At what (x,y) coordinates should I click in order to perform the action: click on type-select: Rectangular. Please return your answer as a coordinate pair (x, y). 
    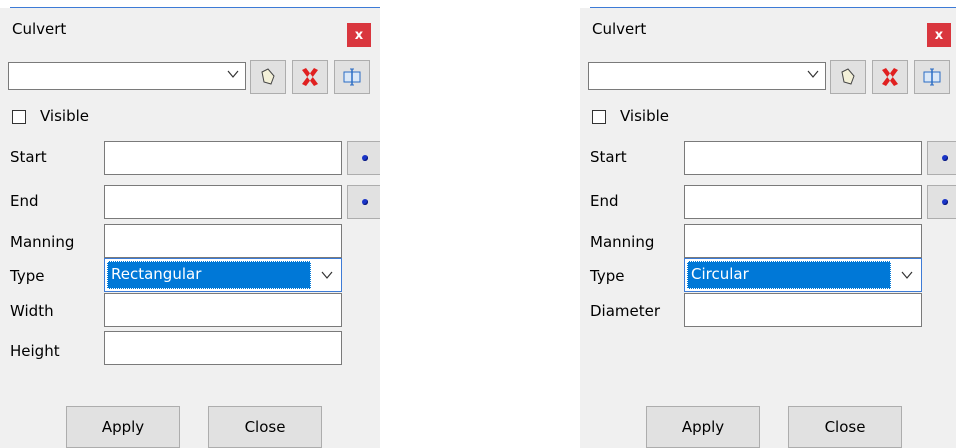
    Looking at the image, I should click on (223, 275).